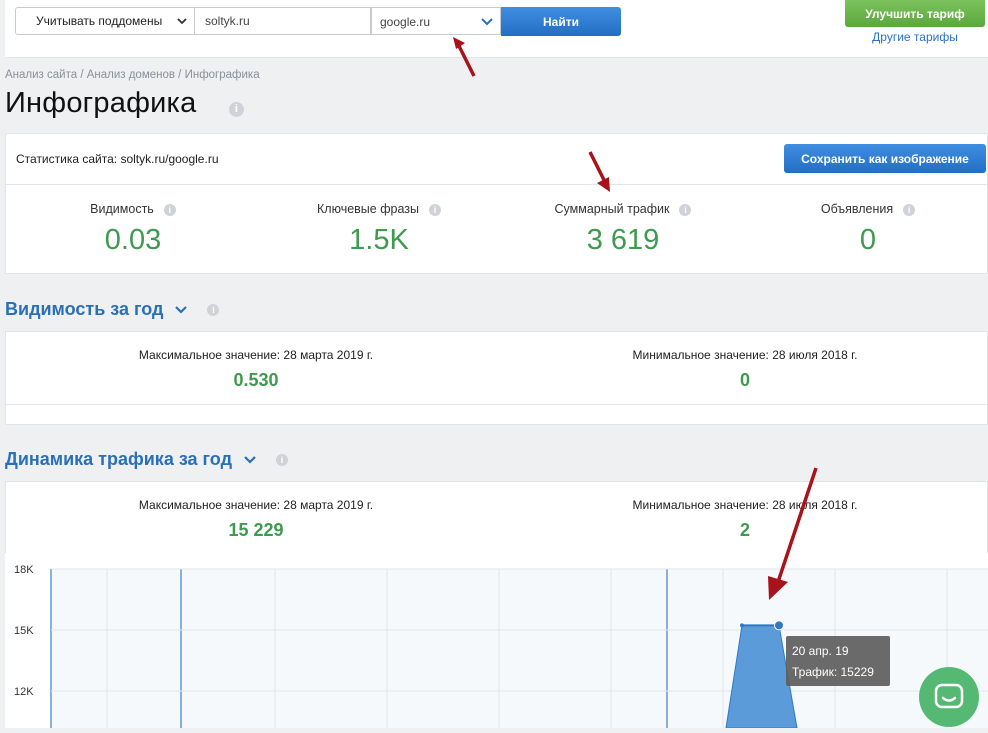  I want to click on metric-value: 0, so click(868, 240).